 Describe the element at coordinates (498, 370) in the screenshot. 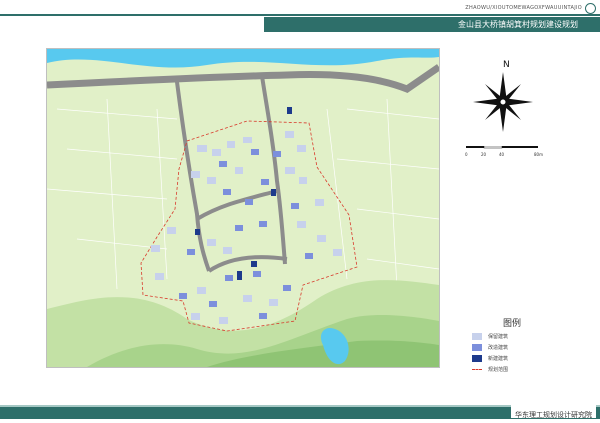

I see `legend-label-boundary: 规划范围` at that location.